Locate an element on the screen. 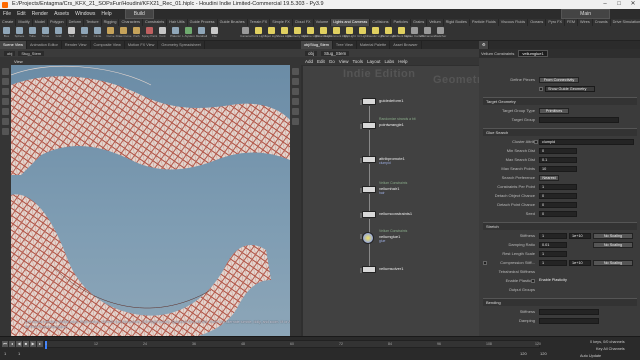  shelf-tab: Particles is located at coordinates (401, 22).